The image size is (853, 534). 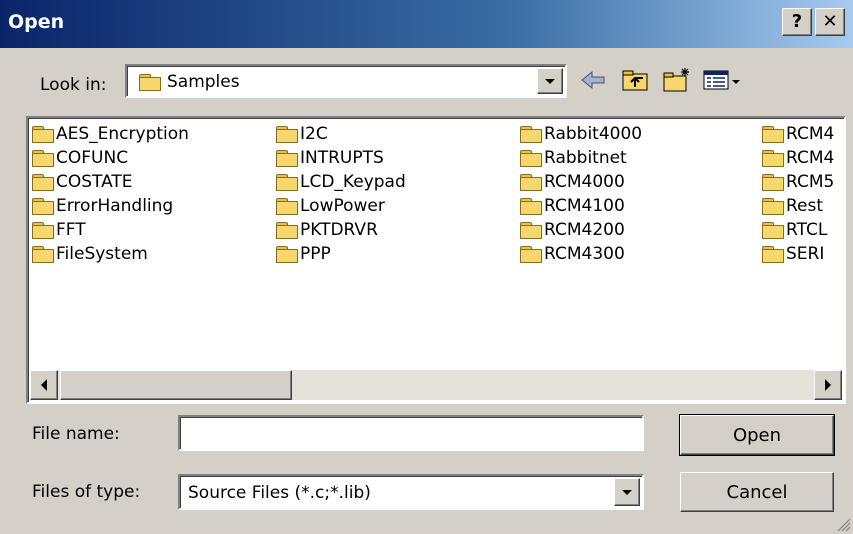 What do you see at coordinates (73, 85) in the screenshot?
I see `look-in-label: Look in:` at bounding box center [73, 85].